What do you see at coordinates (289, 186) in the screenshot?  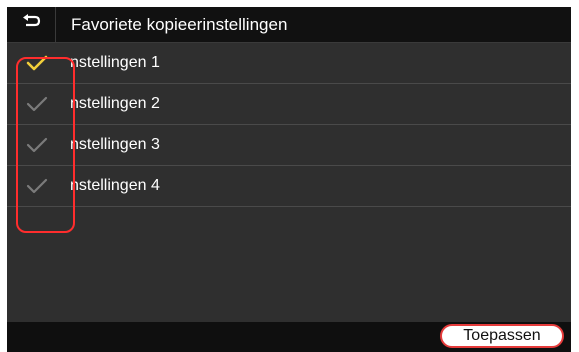 I see `list-item: nstellingen 4` at bounding box center [289, 186].